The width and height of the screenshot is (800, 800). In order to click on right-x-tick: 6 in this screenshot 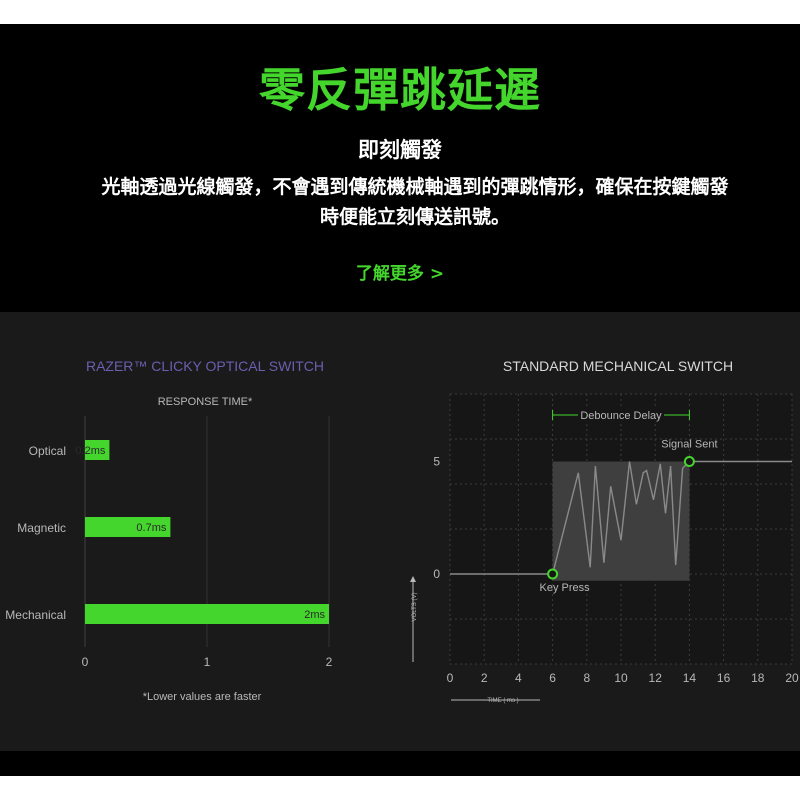, I will do `click(552, 678)`.